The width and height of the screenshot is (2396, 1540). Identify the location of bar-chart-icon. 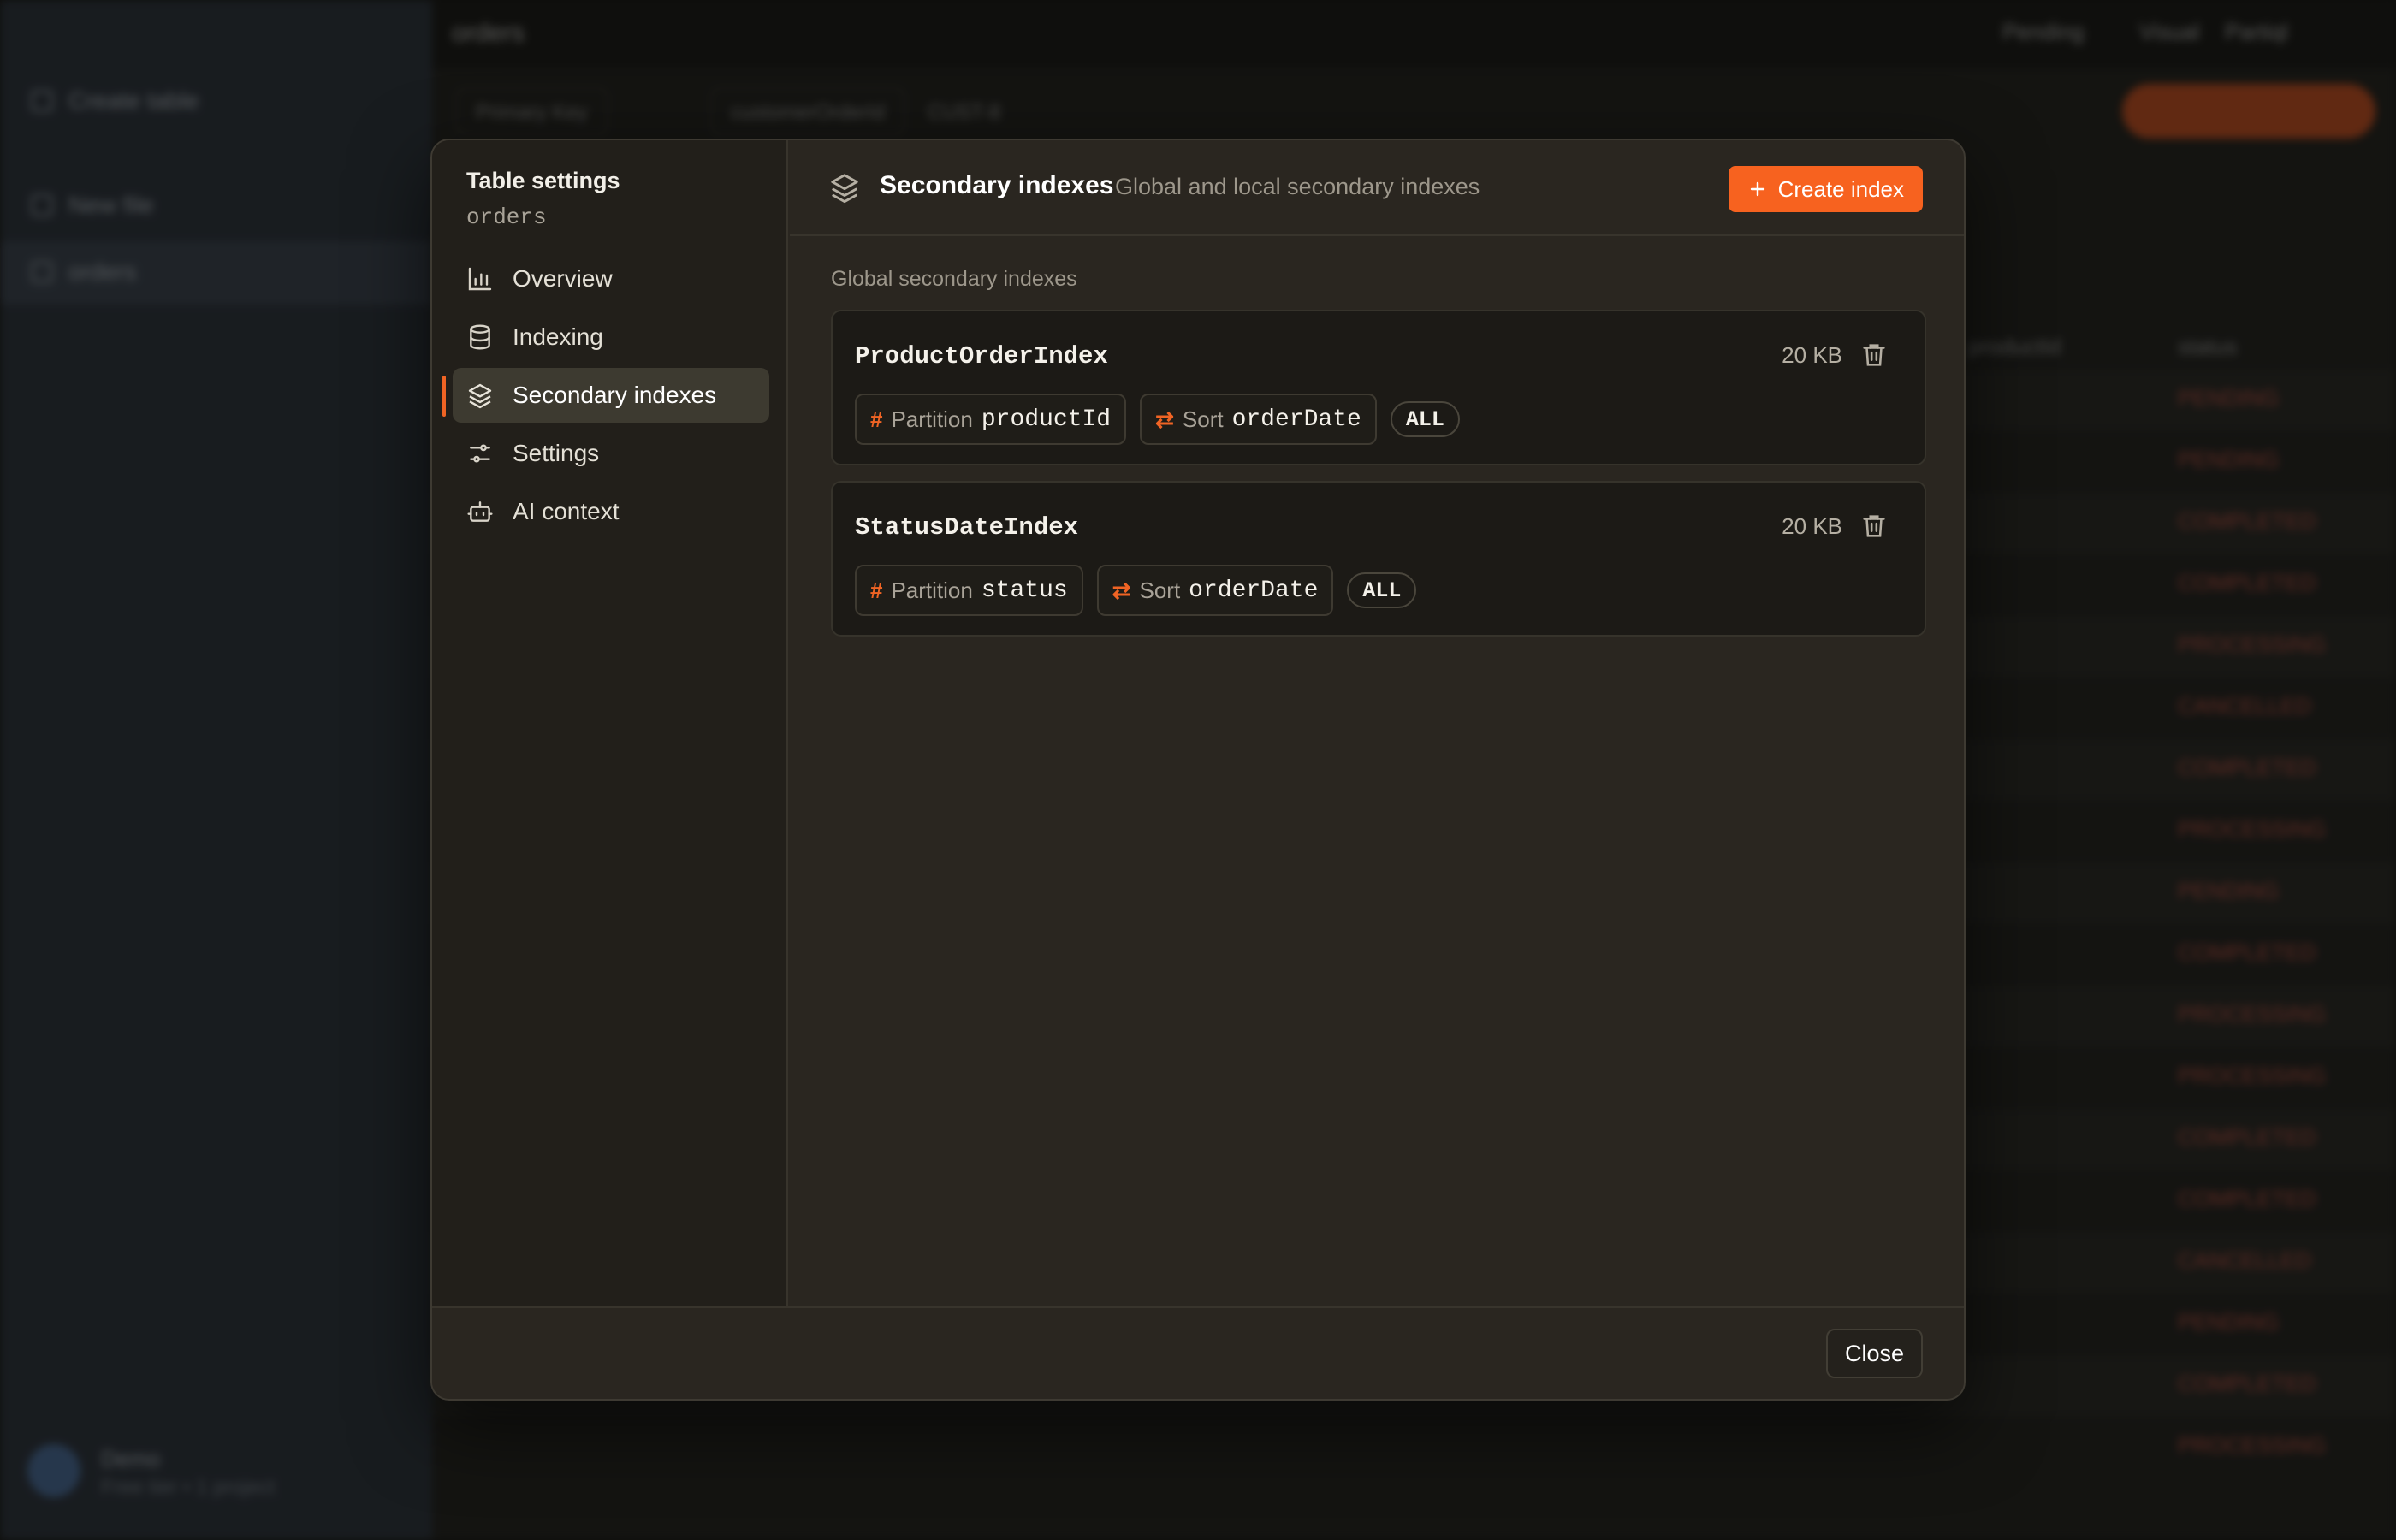
(480, 279).